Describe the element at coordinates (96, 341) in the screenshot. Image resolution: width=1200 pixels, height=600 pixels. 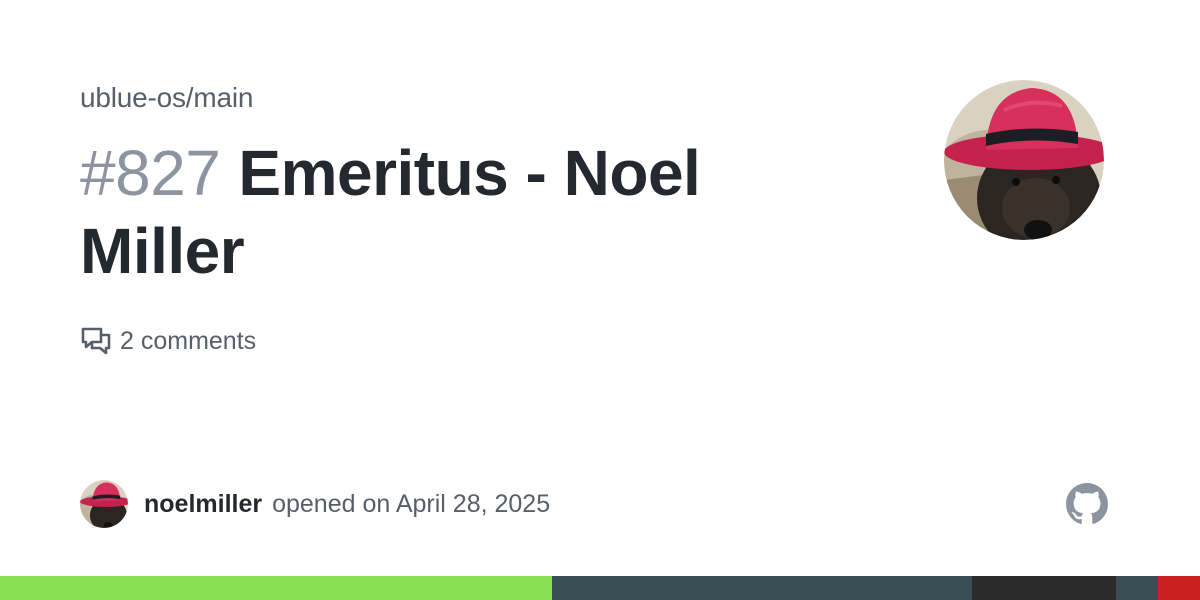
I see `comment-discussion-icon` at that location.